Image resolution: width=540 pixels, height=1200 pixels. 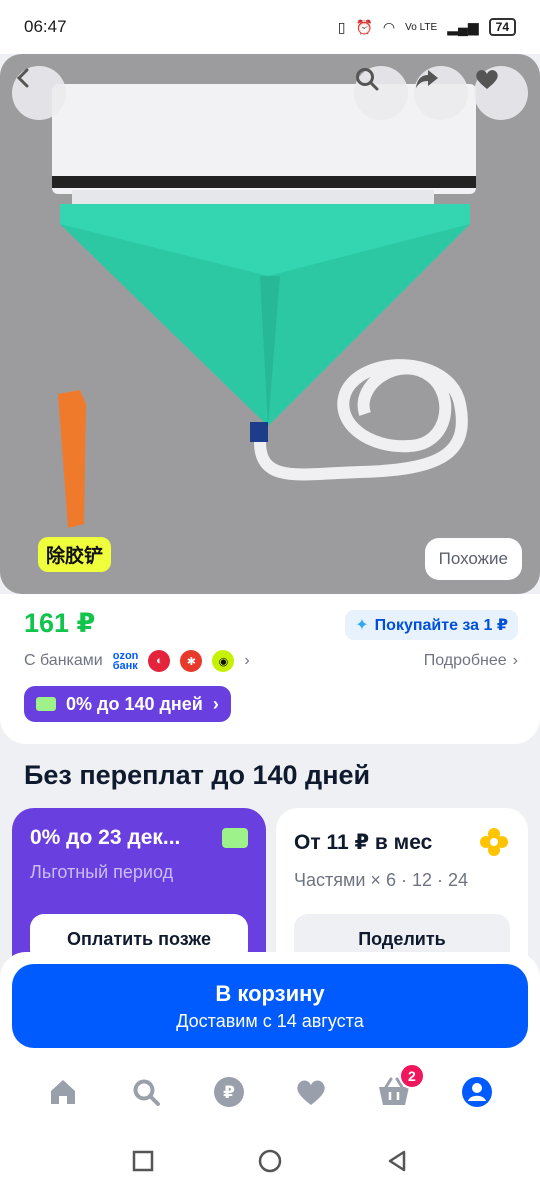 I want to click on similar-button: Похожие, so click(x=473, y=559).